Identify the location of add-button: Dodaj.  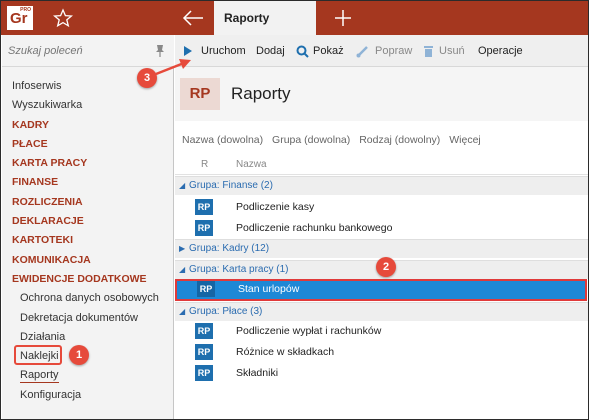
(272, 51).